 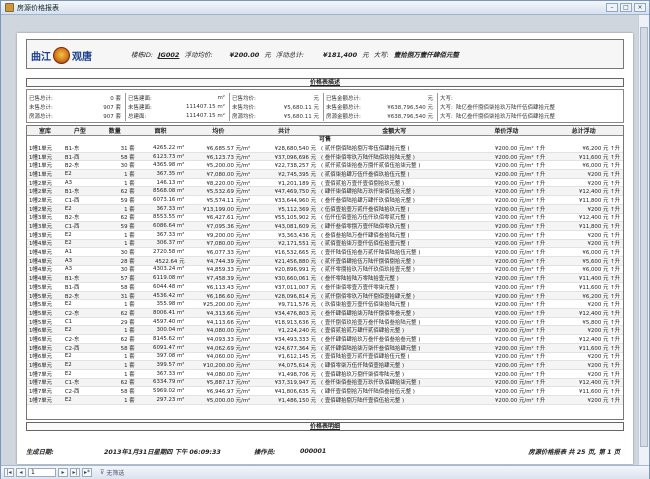 I want to click on table-cell: 5969.02 m², so click(x=169, y=391).